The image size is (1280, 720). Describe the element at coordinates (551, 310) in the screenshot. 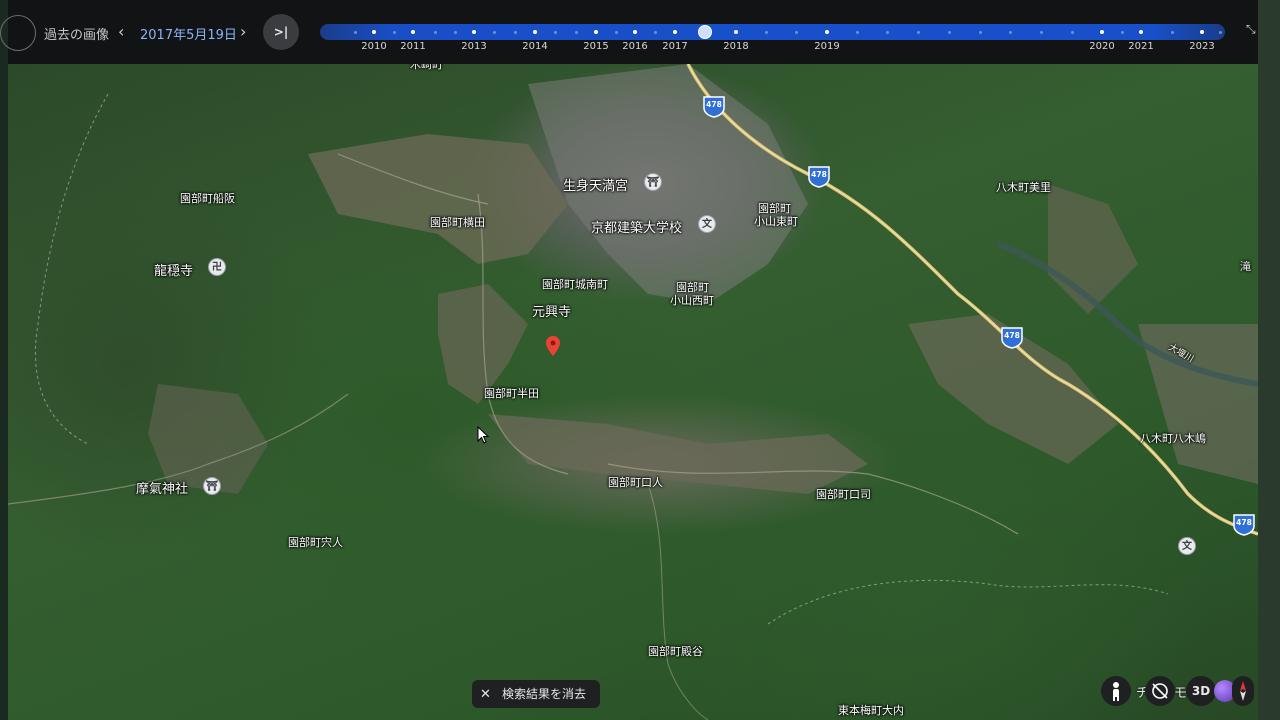

I see `place-label: 元興寺` at that location.